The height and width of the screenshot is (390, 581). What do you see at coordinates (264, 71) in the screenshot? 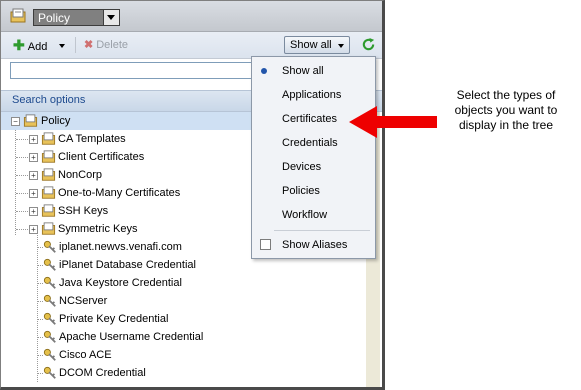
I see `selected-radio-icon` at bounding box center [264, 71].